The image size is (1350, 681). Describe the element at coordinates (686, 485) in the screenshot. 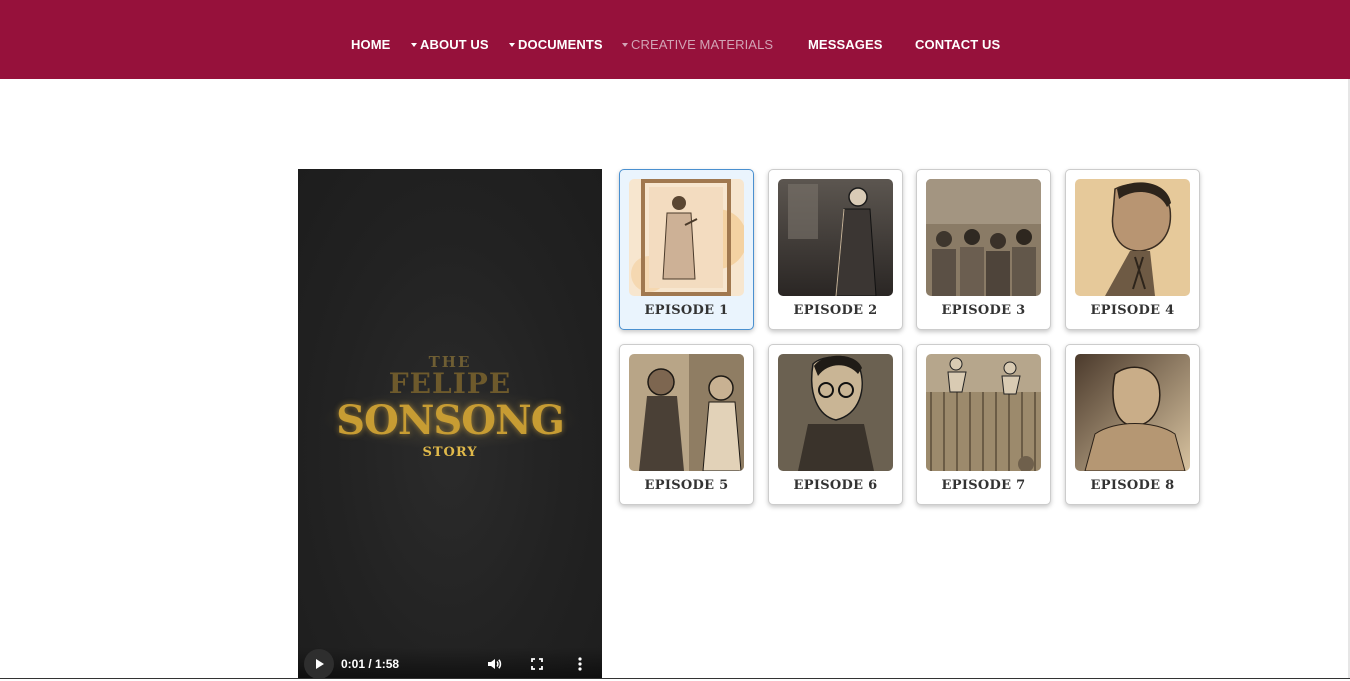

I see `episode-label-5: EPISODE 5` at that location.